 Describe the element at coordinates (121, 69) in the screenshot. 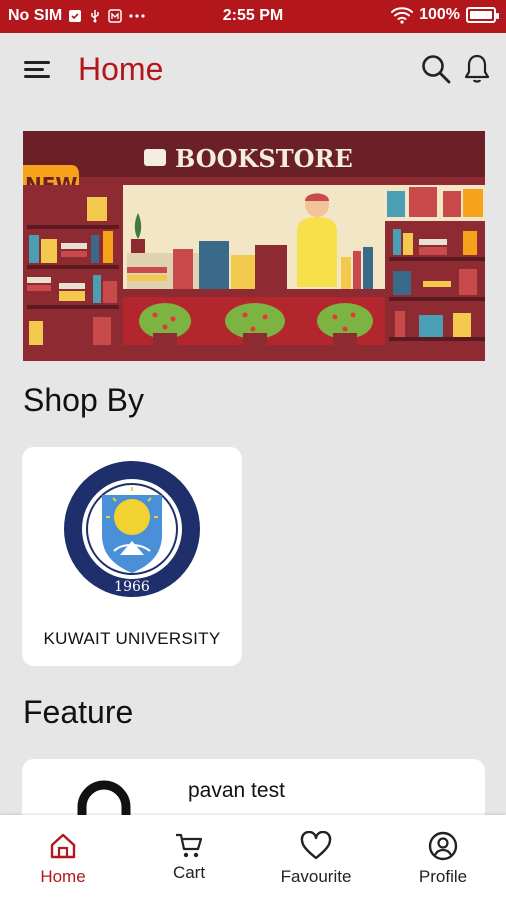

I see `page-title: Home` at that location.